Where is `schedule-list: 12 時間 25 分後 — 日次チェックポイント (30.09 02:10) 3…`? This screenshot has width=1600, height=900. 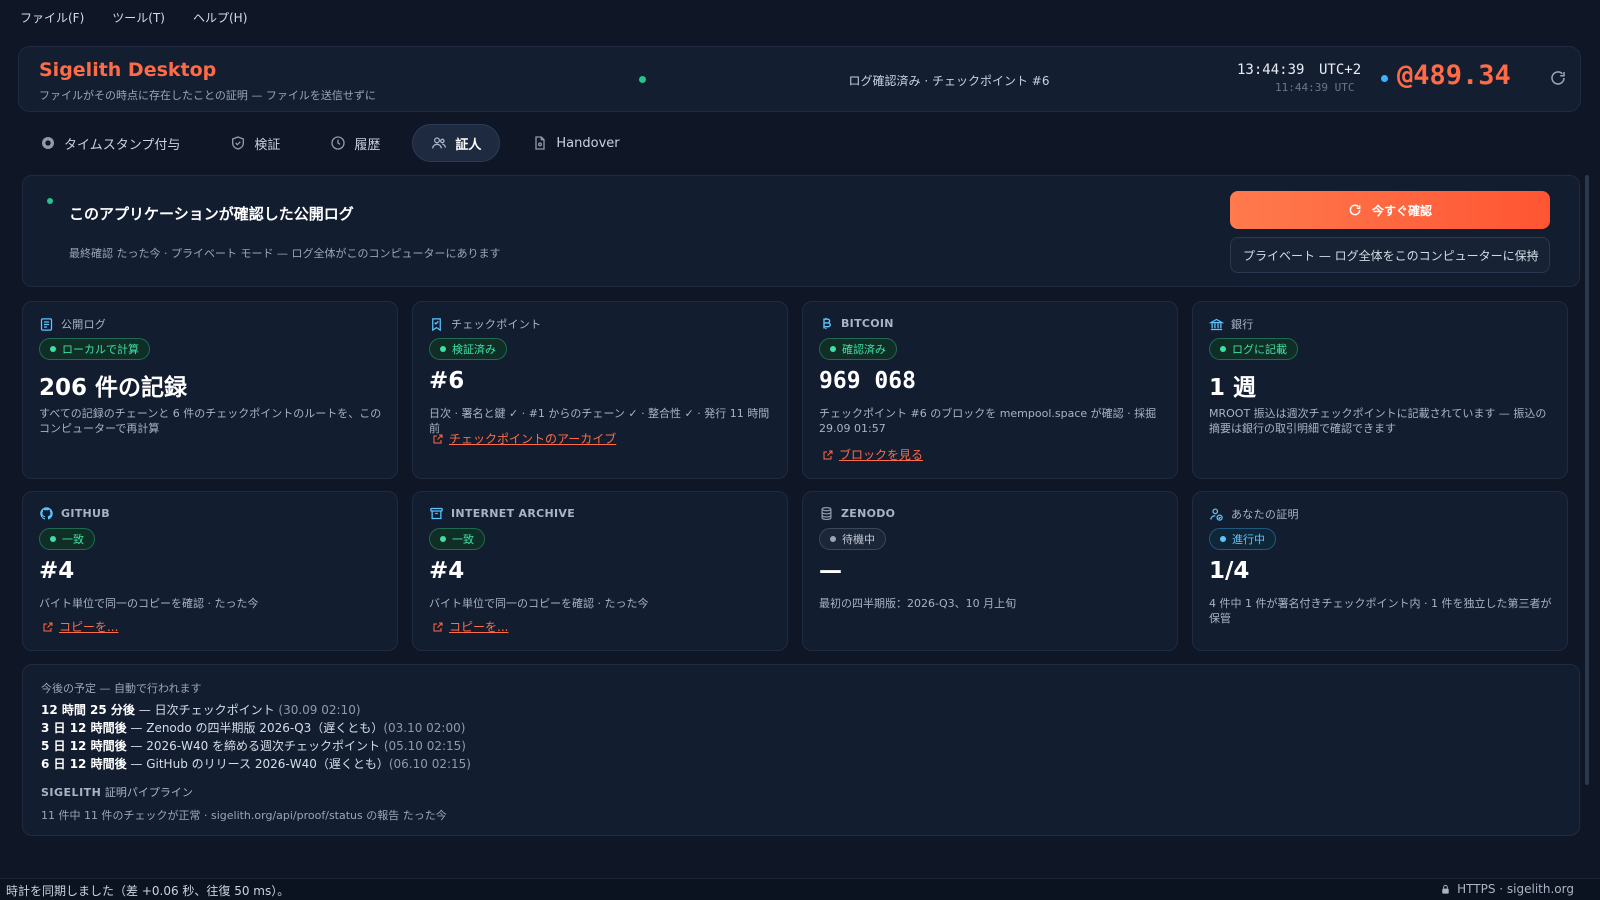 schedule-list: 12 時間 25 分後 — 日次チェックポイント (30.09 02:10) 3… is located at coordinates (256, 737).